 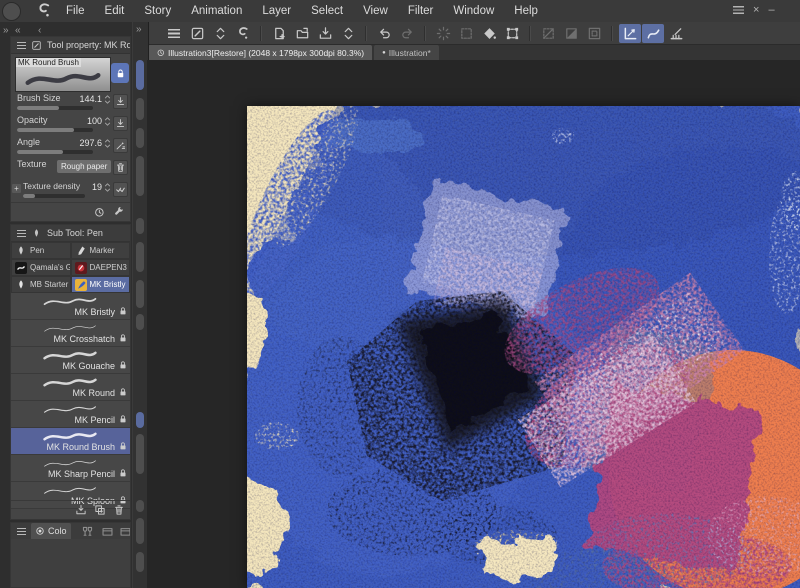 I want to click on brush-item-mk-round: MK Round, so click(x=70, y=387).